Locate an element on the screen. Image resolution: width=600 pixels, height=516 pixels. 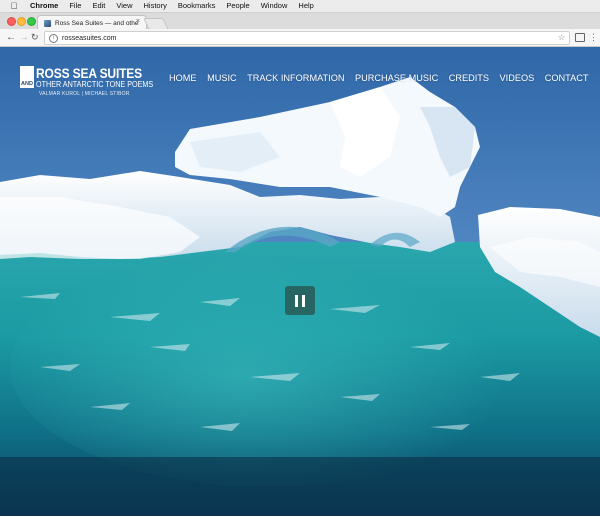
zoom-window-button is located at coordinates (31, 21).